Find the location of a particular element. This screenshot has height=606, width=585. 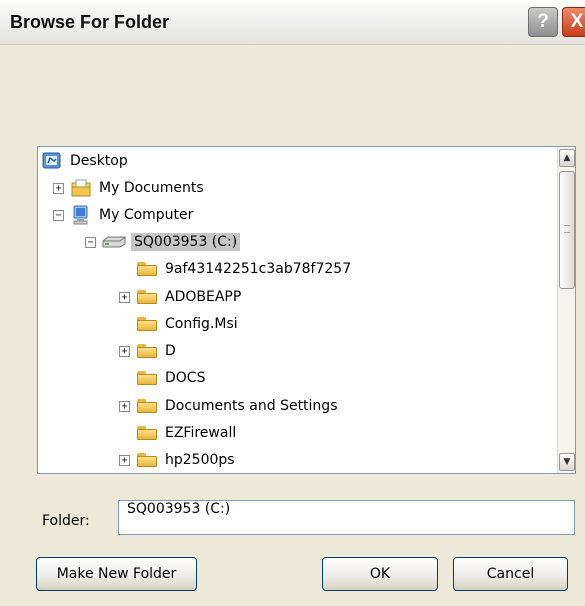

my-computer-icon is located at coordinates (80, 215).